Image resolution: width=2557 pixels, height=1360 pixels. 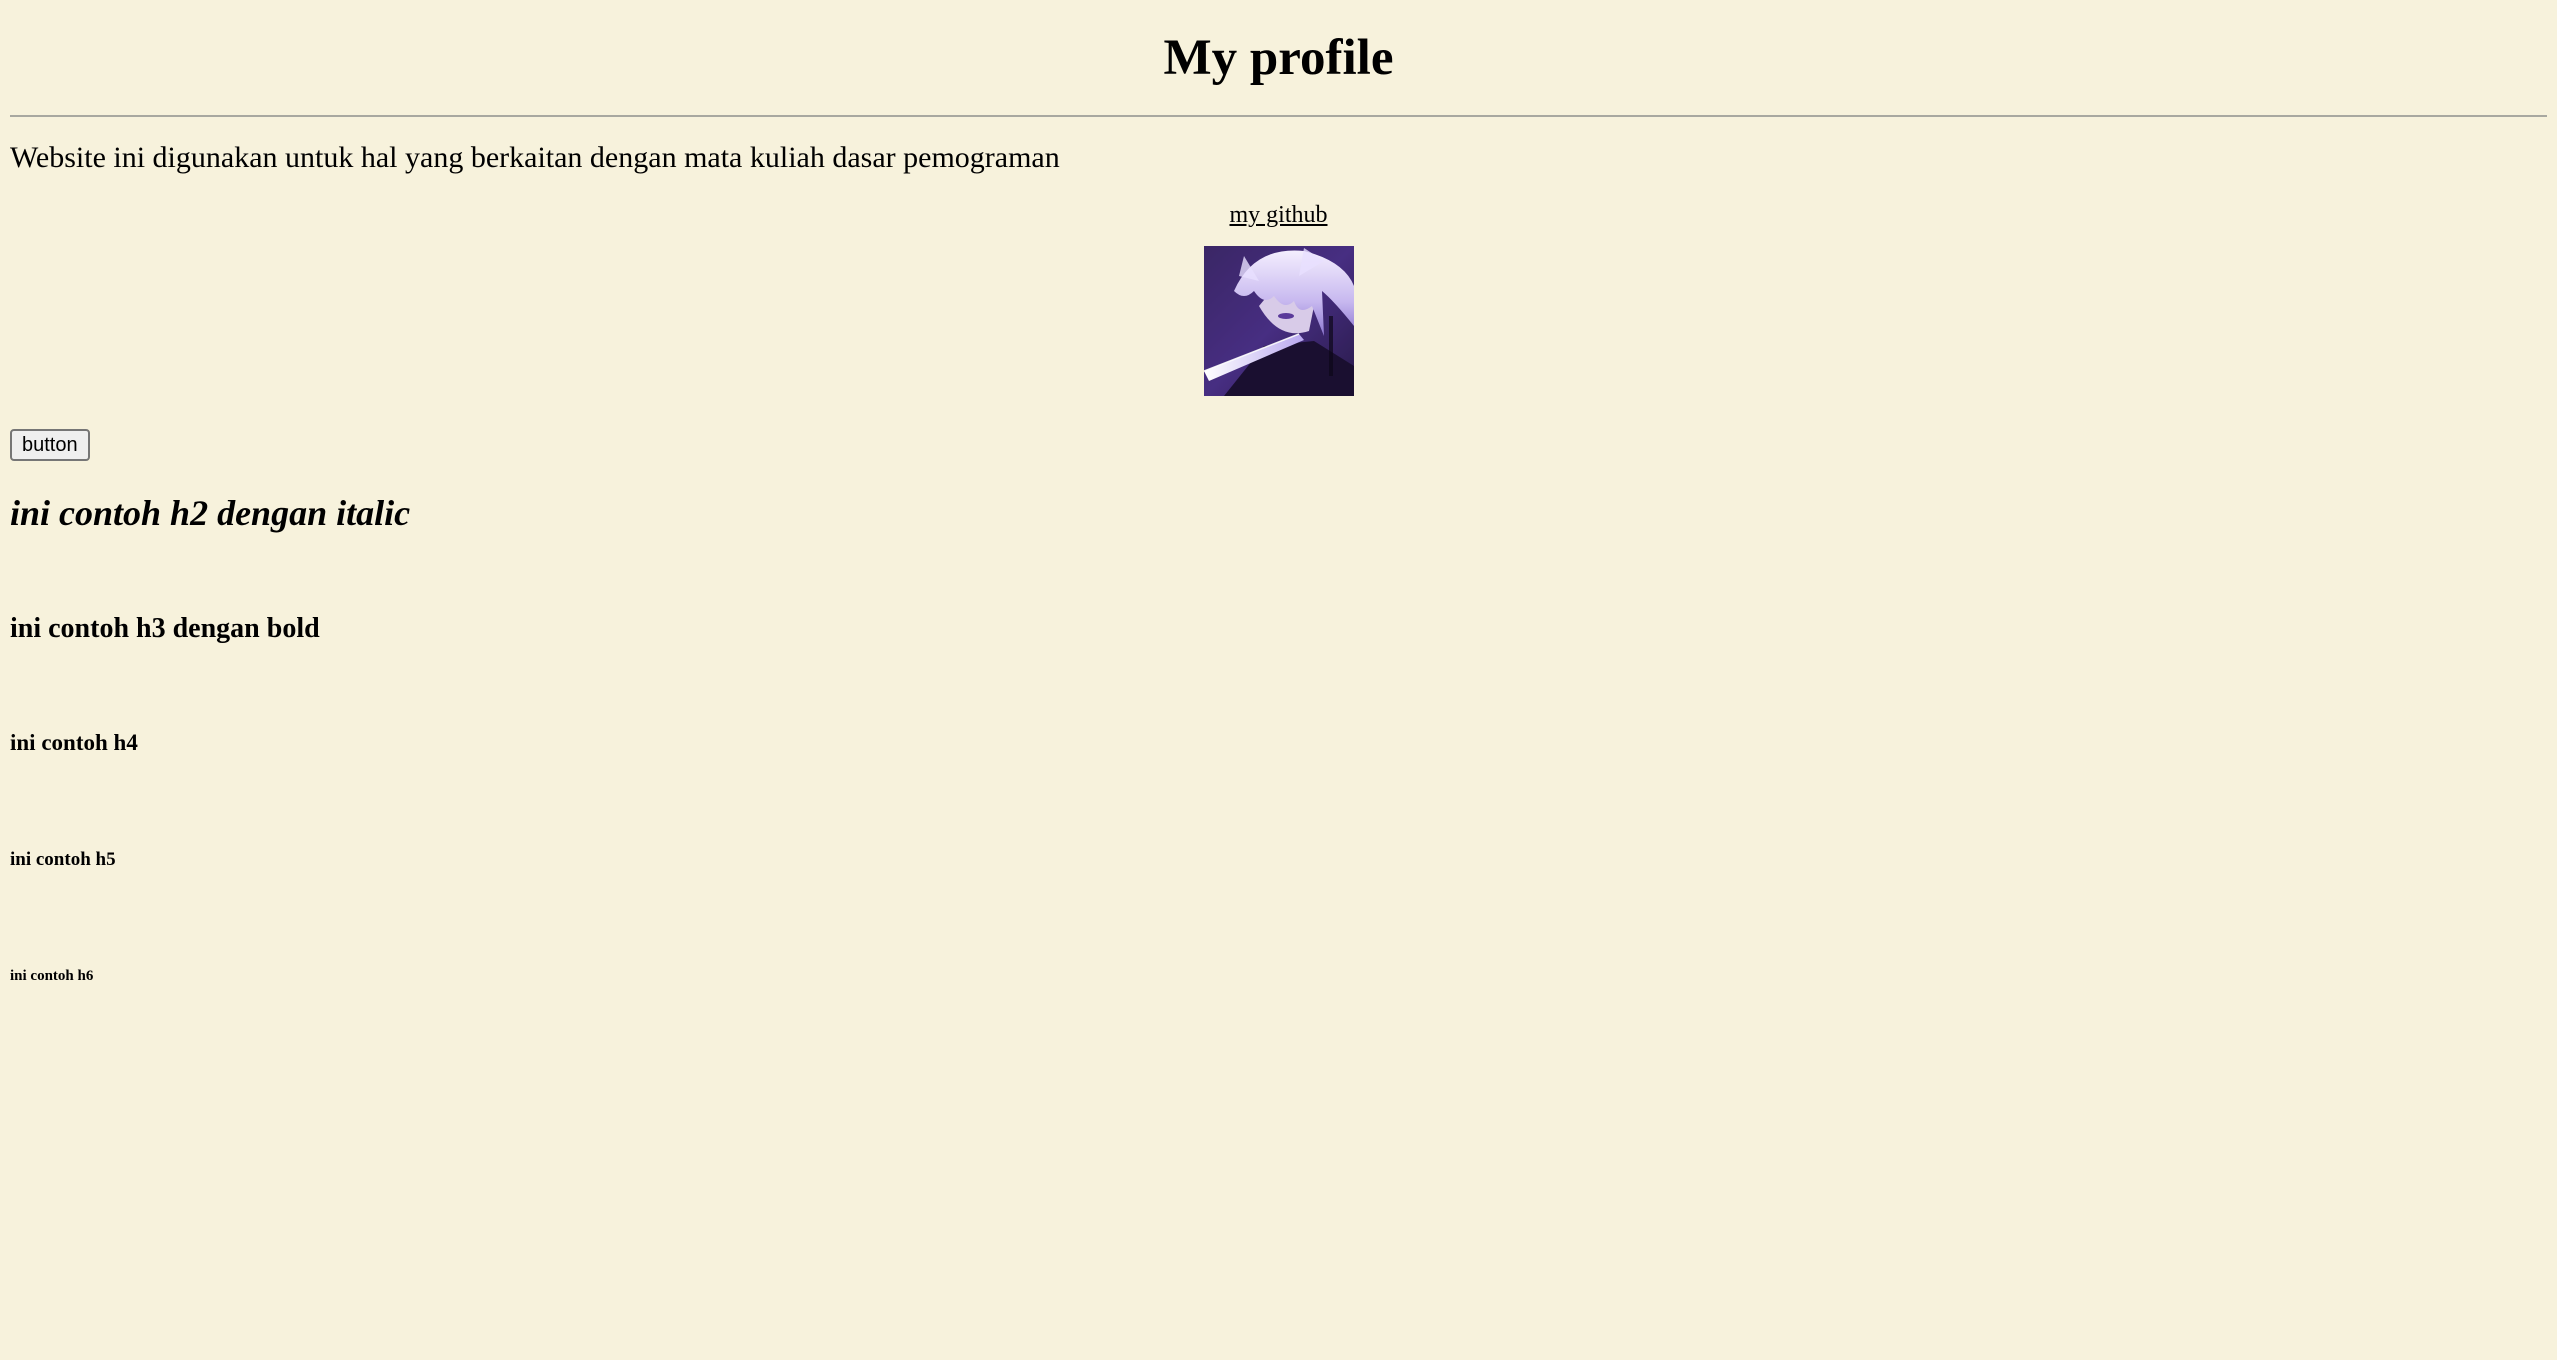 What do you see at coordinates (52, 976) in the screenshot?
I see `heading-h6: ini contoh h6` at bounding box center [52, 976].